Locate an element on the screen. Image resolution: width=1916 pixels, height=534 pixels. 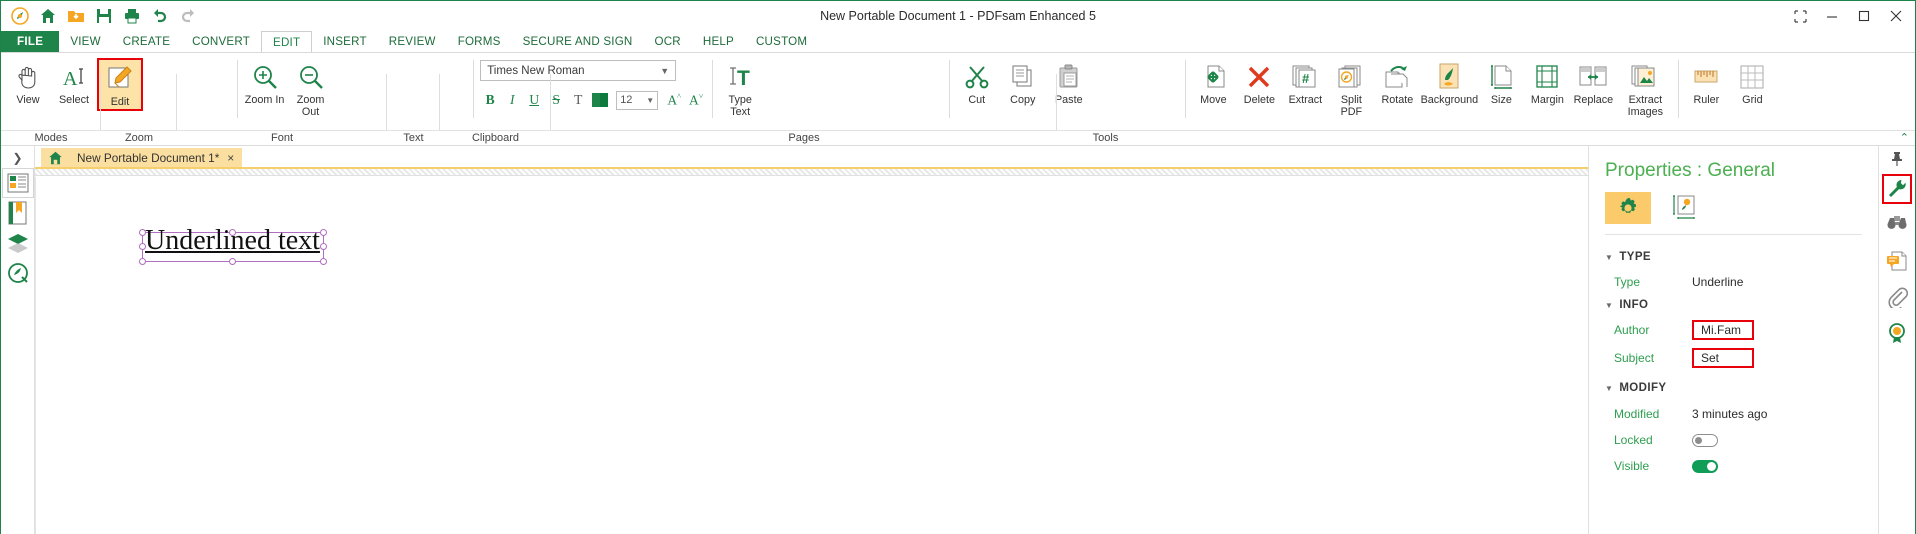
section-header-type: ▼ TYPE is located at coordinates (1733, 257).